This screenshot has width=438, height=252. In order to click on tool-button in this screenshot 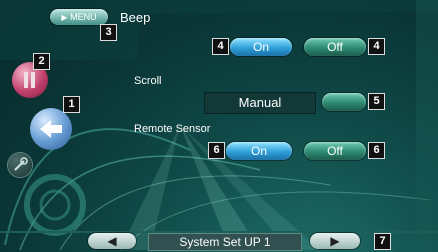, I will do `click(20, 165)`.